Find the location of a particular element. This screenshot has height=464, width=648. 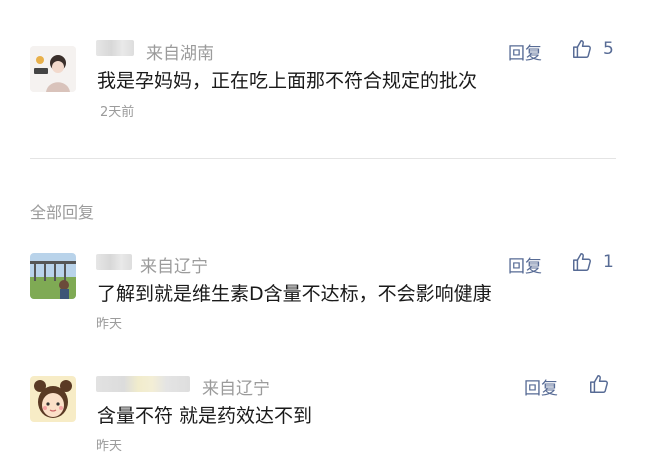

comment-text: 含量不符 就是药效达不到 is located at coordinates (205, 416).